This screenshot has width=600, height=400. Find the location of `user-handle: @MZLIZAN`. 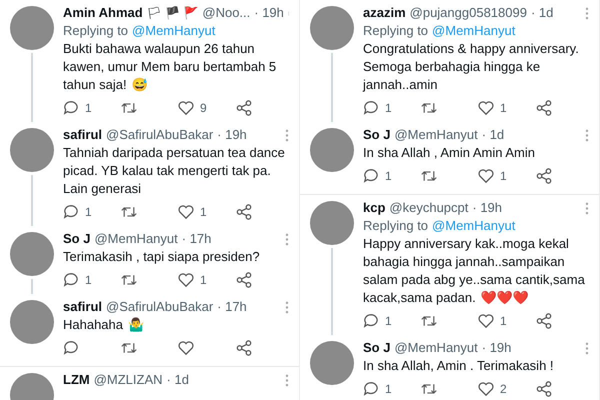

user-handle: @MZLIZAN is located at coordinates (128, 380).